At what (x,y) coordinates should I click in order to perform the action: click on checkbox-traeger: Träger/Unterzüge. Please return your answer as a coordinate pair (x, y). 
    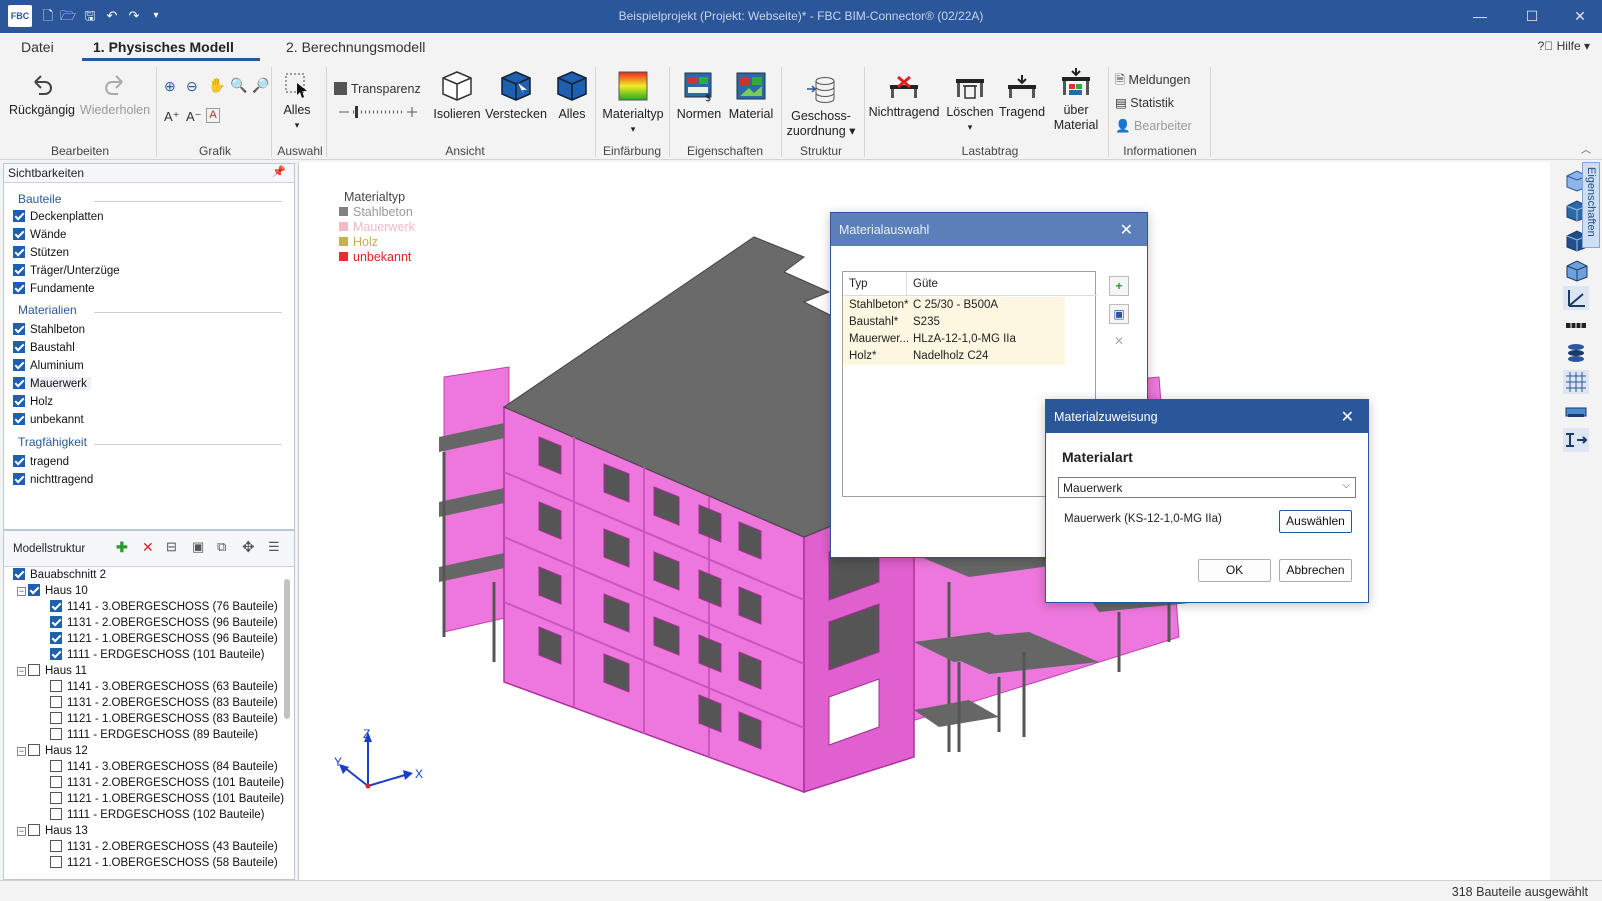
    Looking at the image, I should click on (66, 270).